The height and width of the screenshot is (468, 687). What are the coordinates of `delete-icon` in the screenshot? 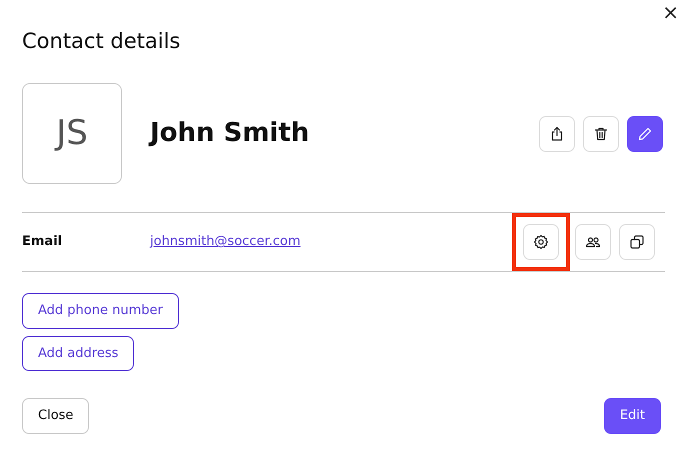 It's located at (601, 134).